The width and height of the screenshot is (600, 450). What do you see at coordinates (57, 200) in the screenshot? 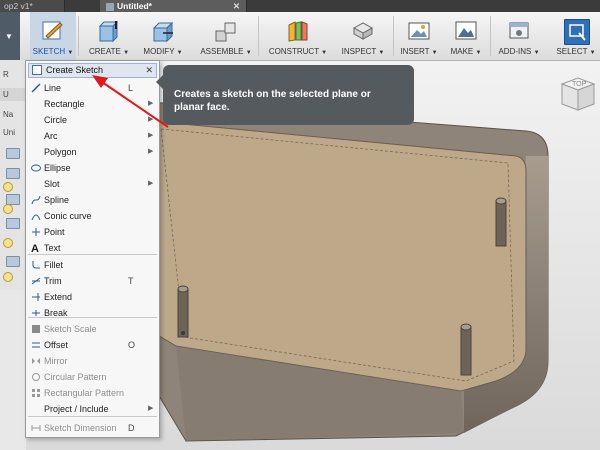
I see `menu-item-label: Spline` at bounding box center [57, 200].